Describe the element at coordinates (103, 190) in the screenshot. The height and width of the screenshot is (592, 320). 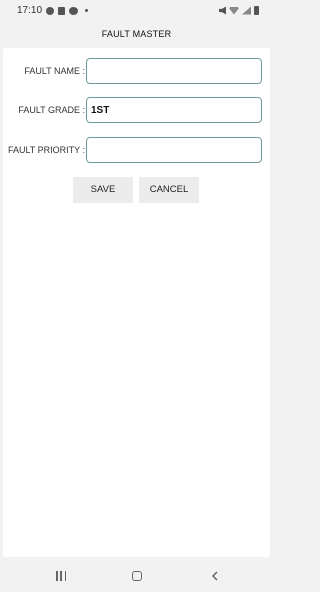
I see `save-button: SAVE` at that location.